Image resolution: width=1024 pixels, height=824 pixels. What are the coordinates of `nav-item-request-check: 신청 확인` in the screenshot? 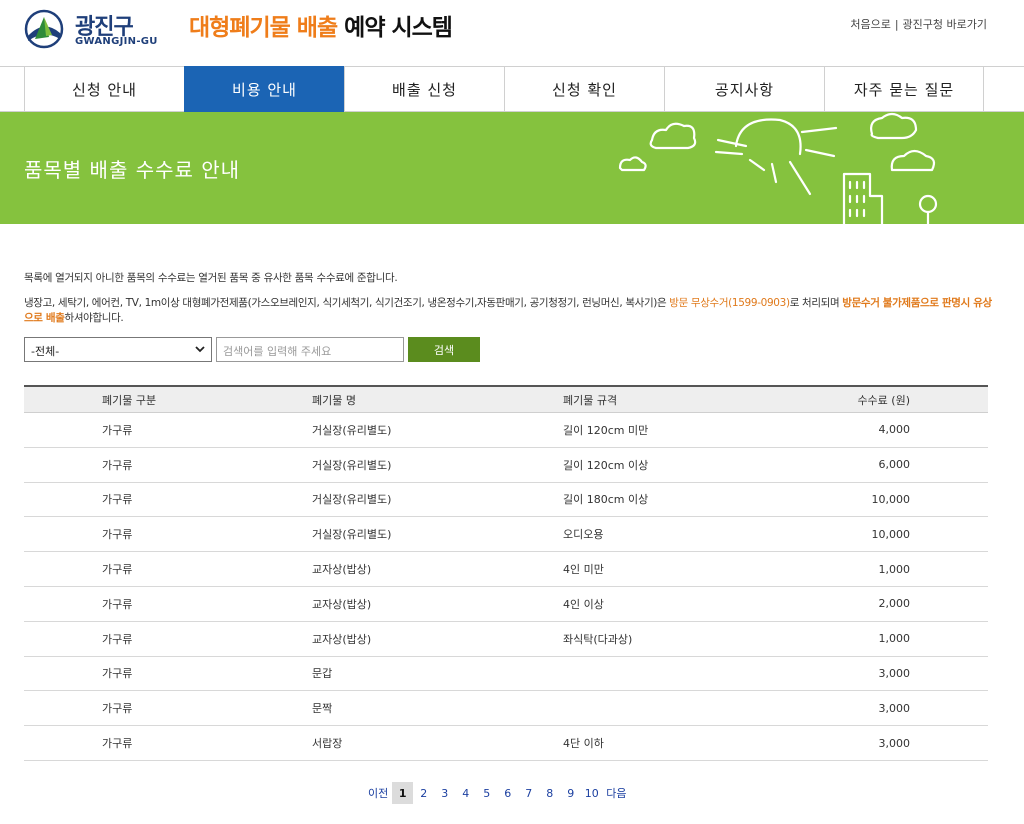 It's located at (584, 89).